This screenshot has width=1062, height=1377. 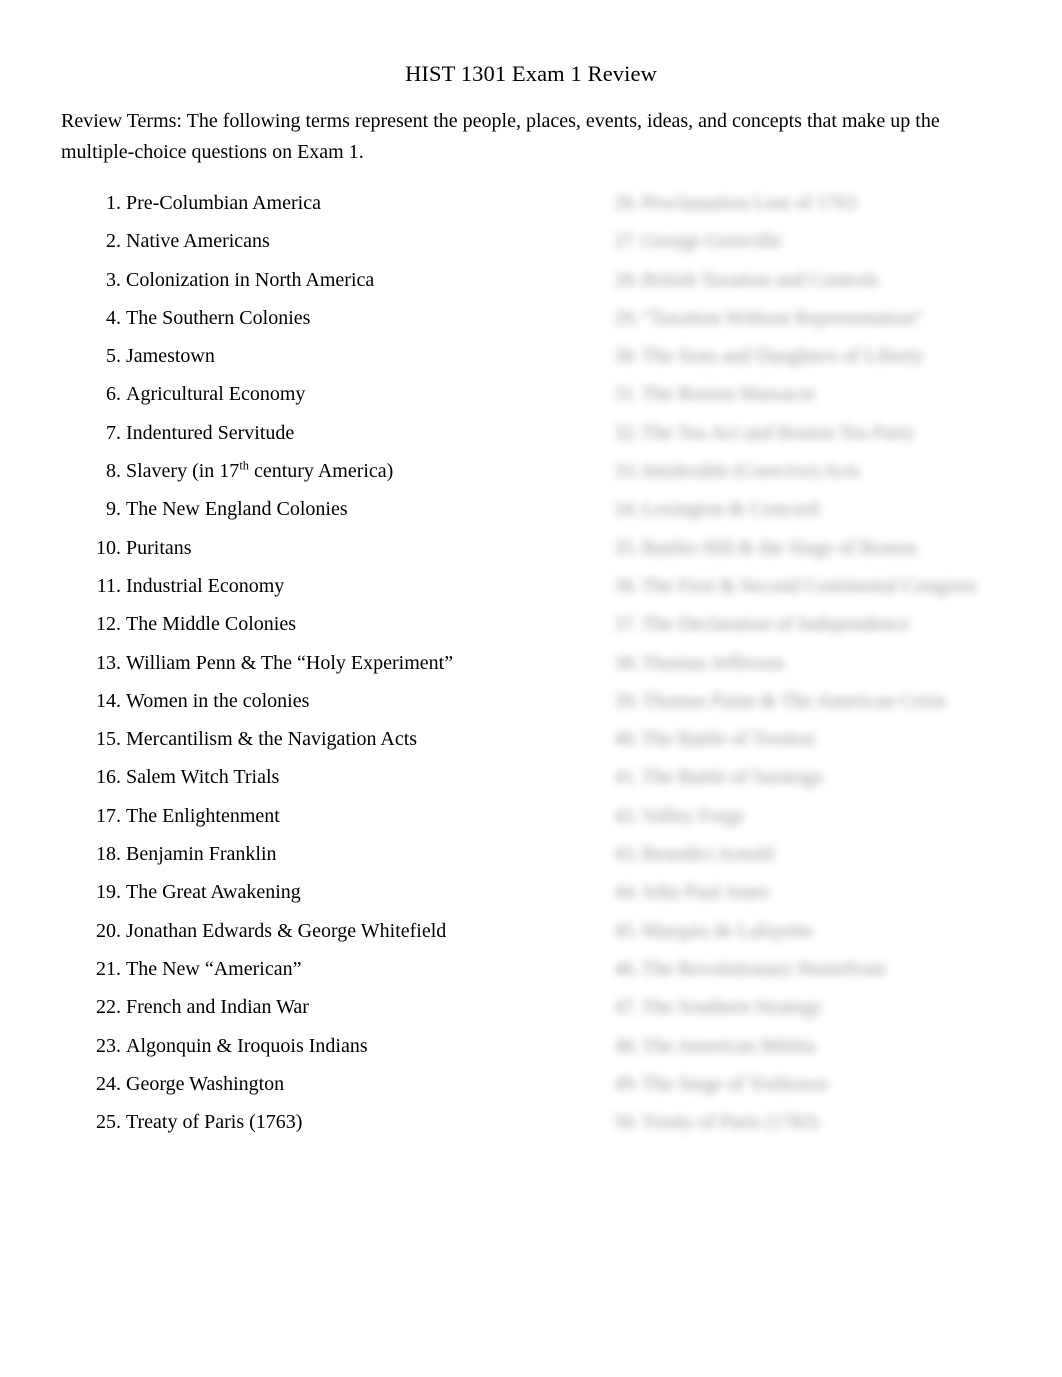 What do you see at coordinates (213, 892) in the screenshot?
I see `list-item-label: The Great Awakening` at bounding box center [213, 892].